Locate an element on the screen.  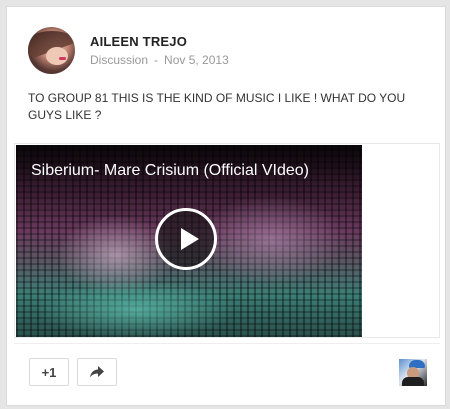
play-icon is located at coordinates (186, 239).